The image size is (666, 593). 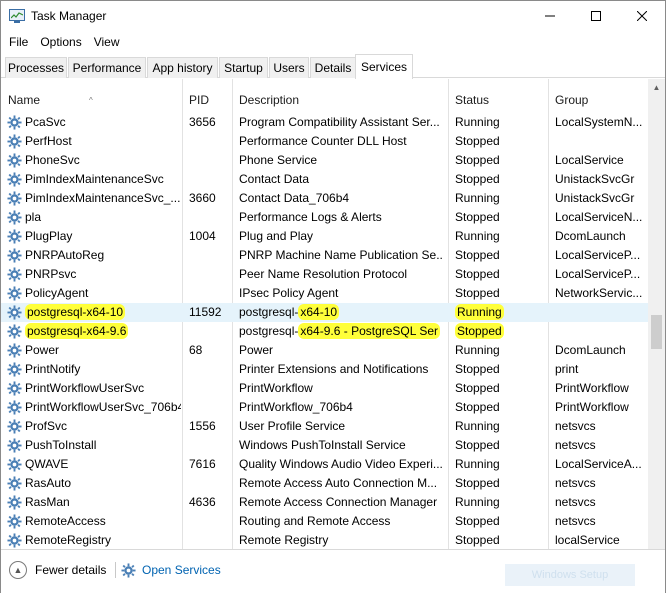 I want to click on tab-details: Details, so click(x=333, y=67).